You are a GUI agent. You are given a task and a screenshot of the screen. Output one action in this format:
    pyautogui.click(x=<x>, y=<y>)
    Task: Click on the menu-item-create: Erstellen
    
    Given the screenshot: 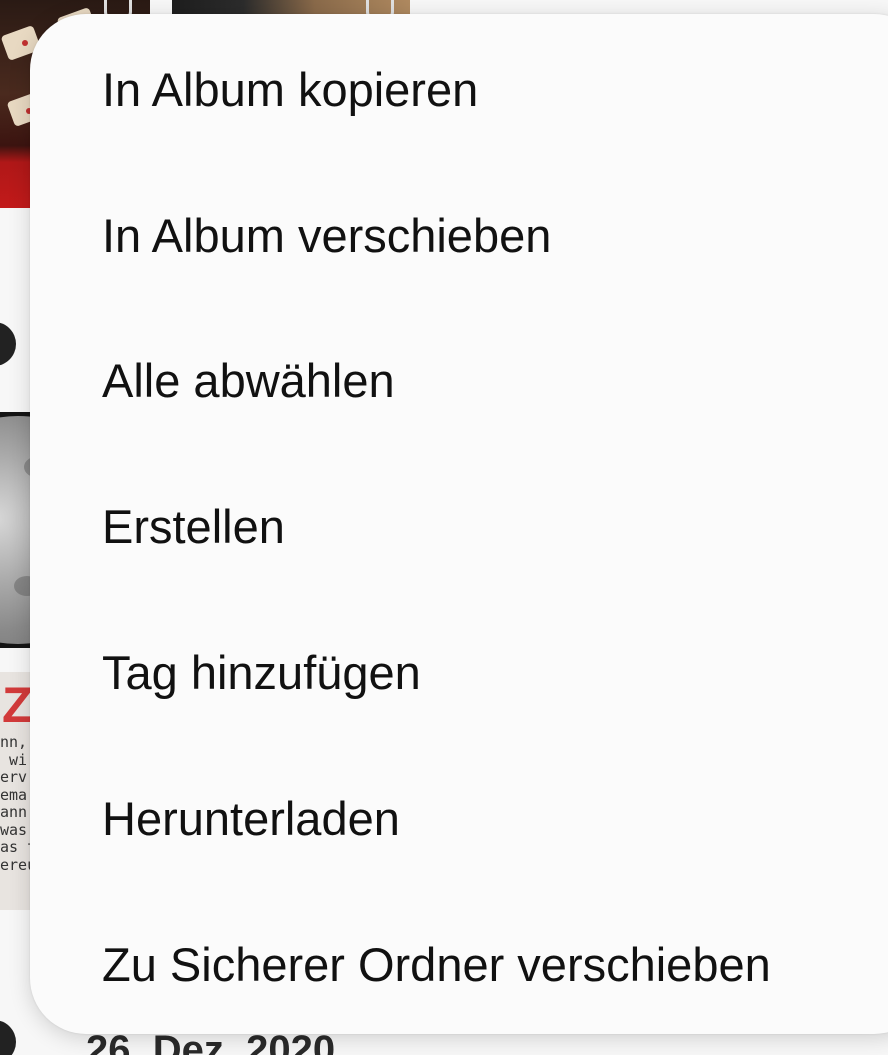 What is the action you would take?
    pyautogui.click(x=459, y=526)
    